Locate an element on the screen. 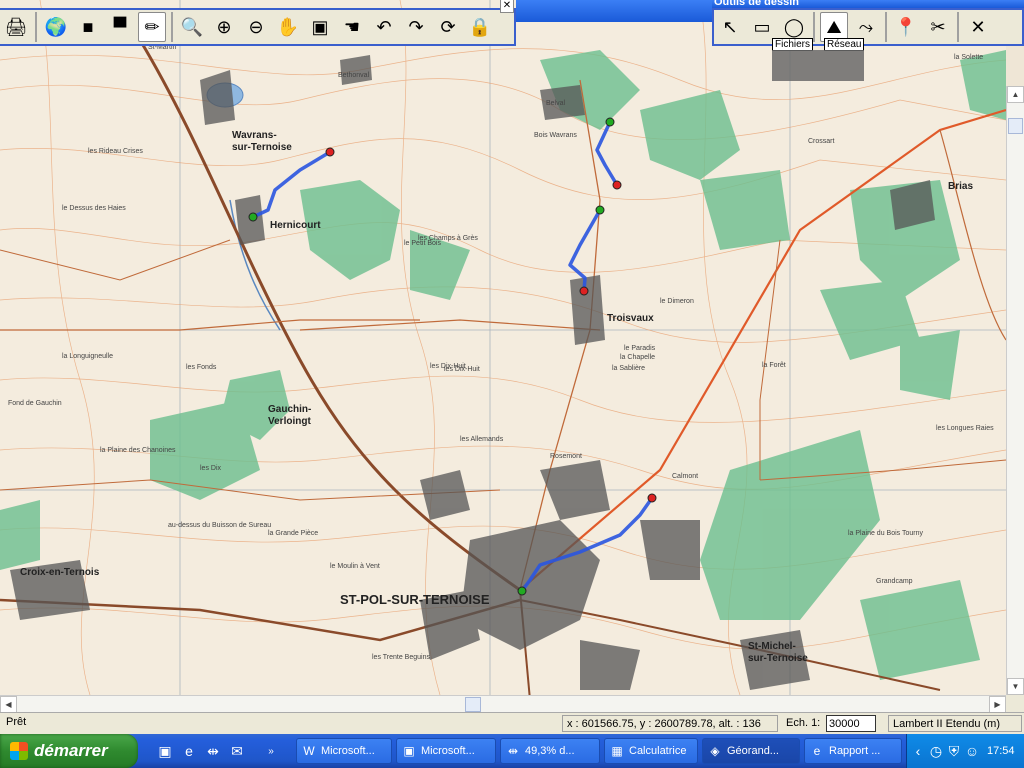 This screenshot has width=1024, height=768. pointer-icon: ↖ is located at coordinates (730, 27).